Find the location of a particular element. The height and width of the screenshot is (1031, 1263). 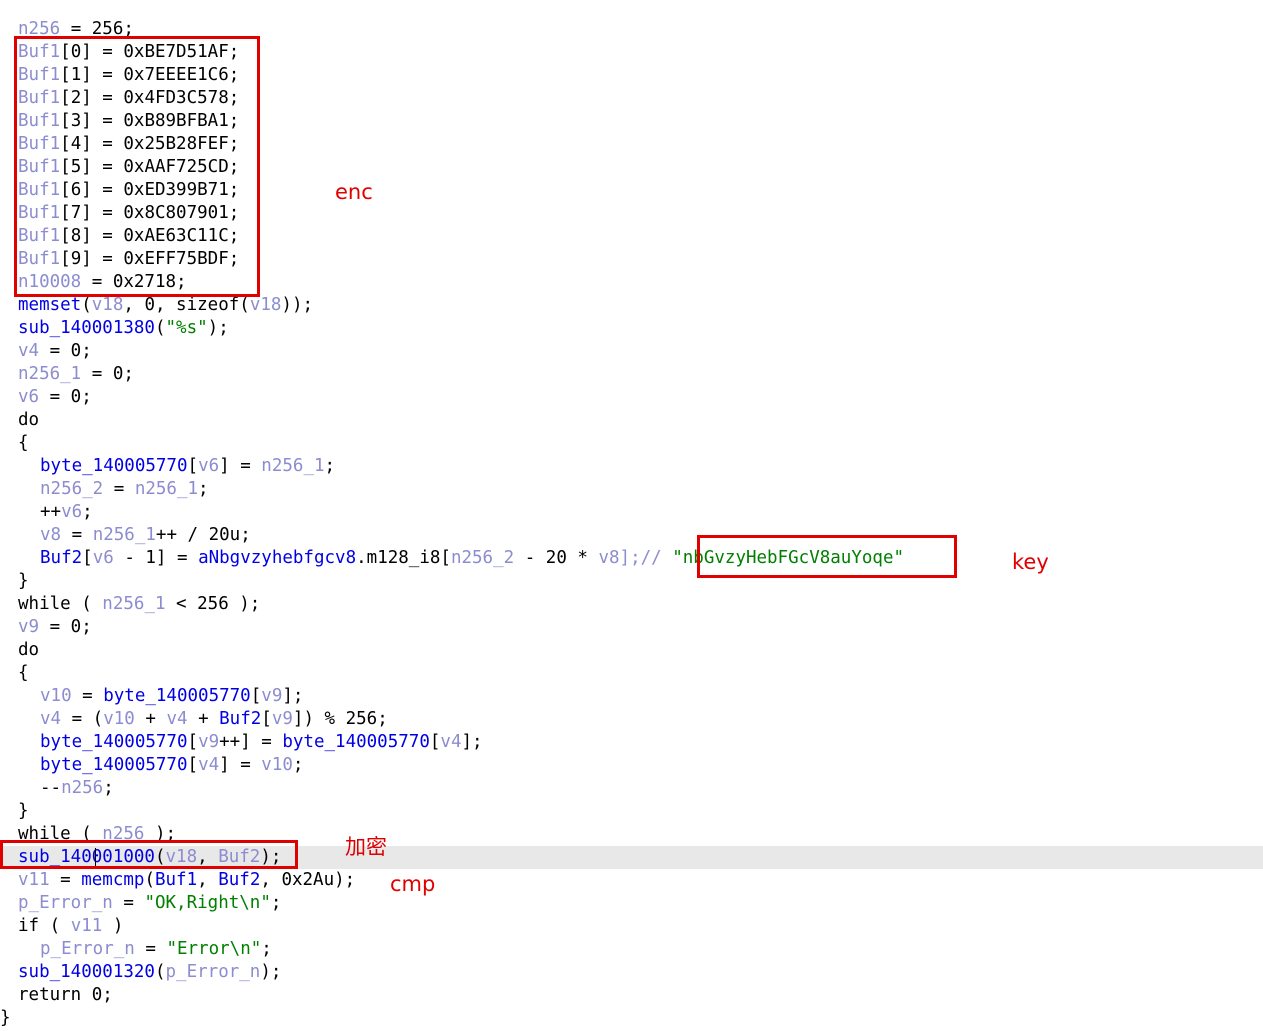

code-token: = is located at coordinates (150, 949).